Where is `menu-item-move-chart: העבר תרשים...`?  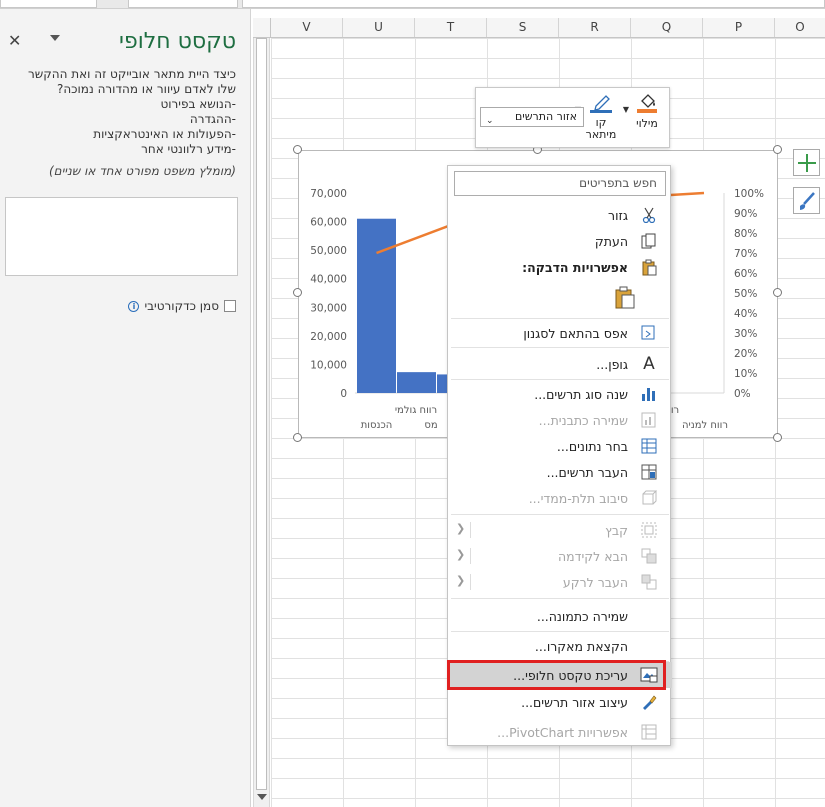 menu-item-move-chart: העבר תרשים... is located at coordinates (560, 472).